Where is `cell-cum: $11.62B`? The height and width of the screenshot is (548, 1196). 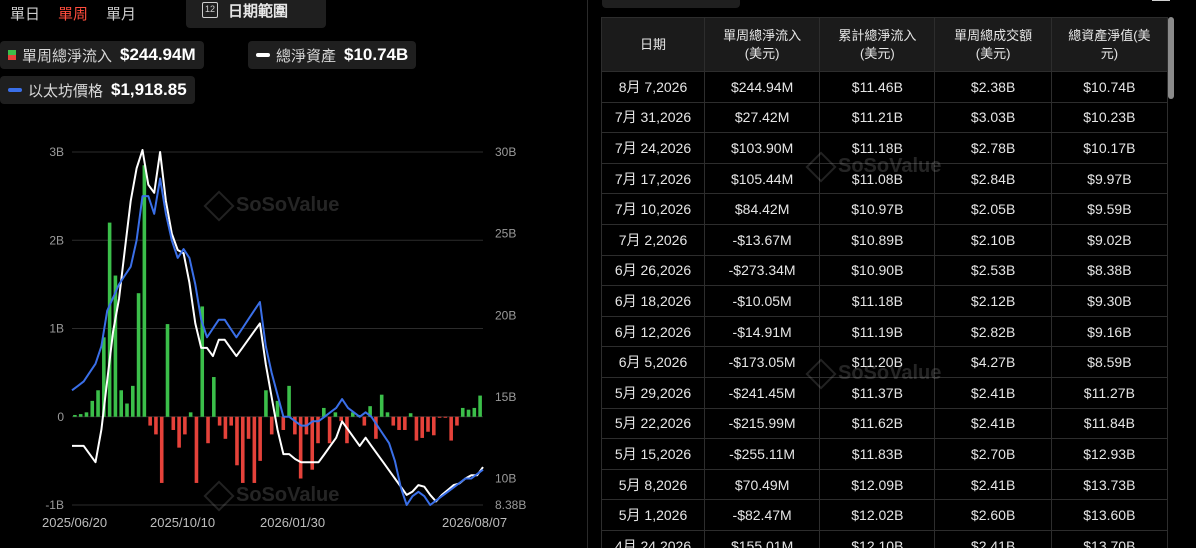 cell-cum: $11.62B is located at coordinates (877, 424).